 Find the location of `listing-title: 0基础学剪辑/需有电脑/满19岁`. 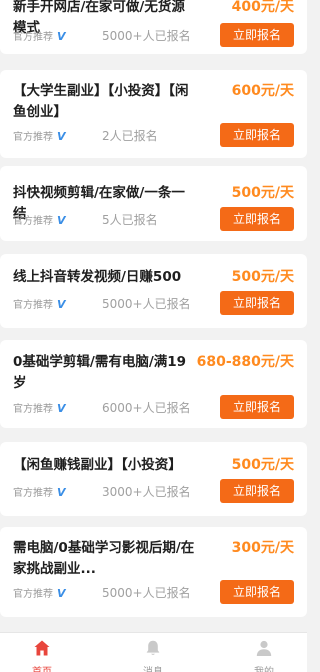

listing-title: 0基础学剪辑/需有电脑/满19岁 is located at coordinates (100, 372).